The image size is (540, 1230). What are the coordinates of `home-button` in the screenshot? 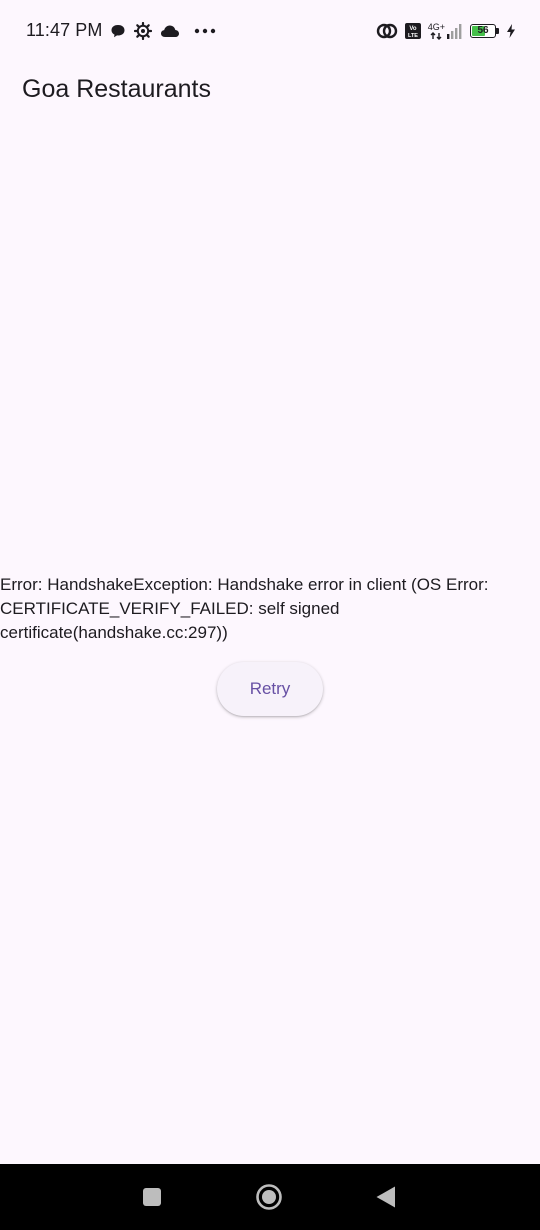 It's located at (269, 1197).